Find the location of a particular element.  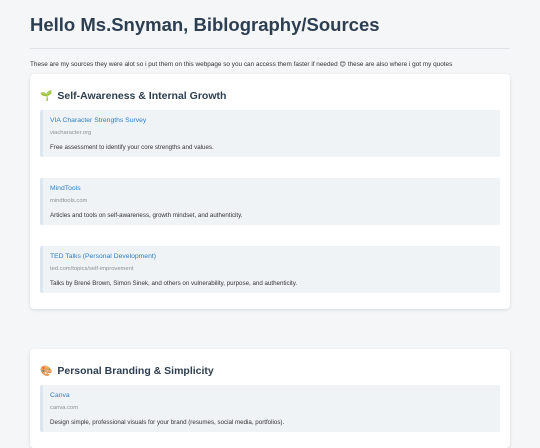

section-heading-text: Self-Awareness & Internal Growth is located at coordinates (142, 96).